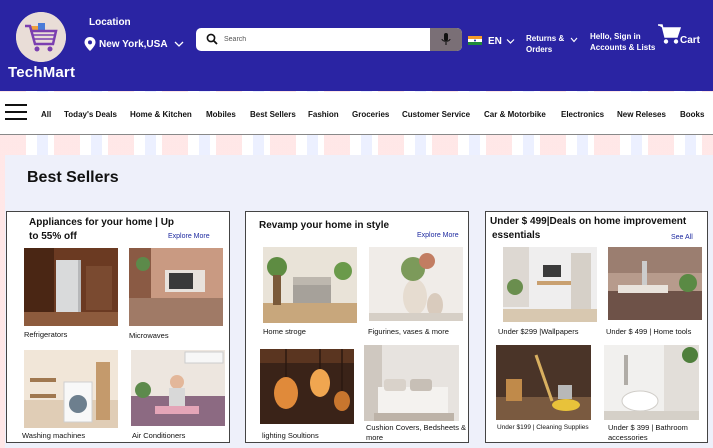  What do you see at coordinates (290, 436) in the screenshot?
I see `tile-label: lighting Soultions` at bounding box center [290, 436].